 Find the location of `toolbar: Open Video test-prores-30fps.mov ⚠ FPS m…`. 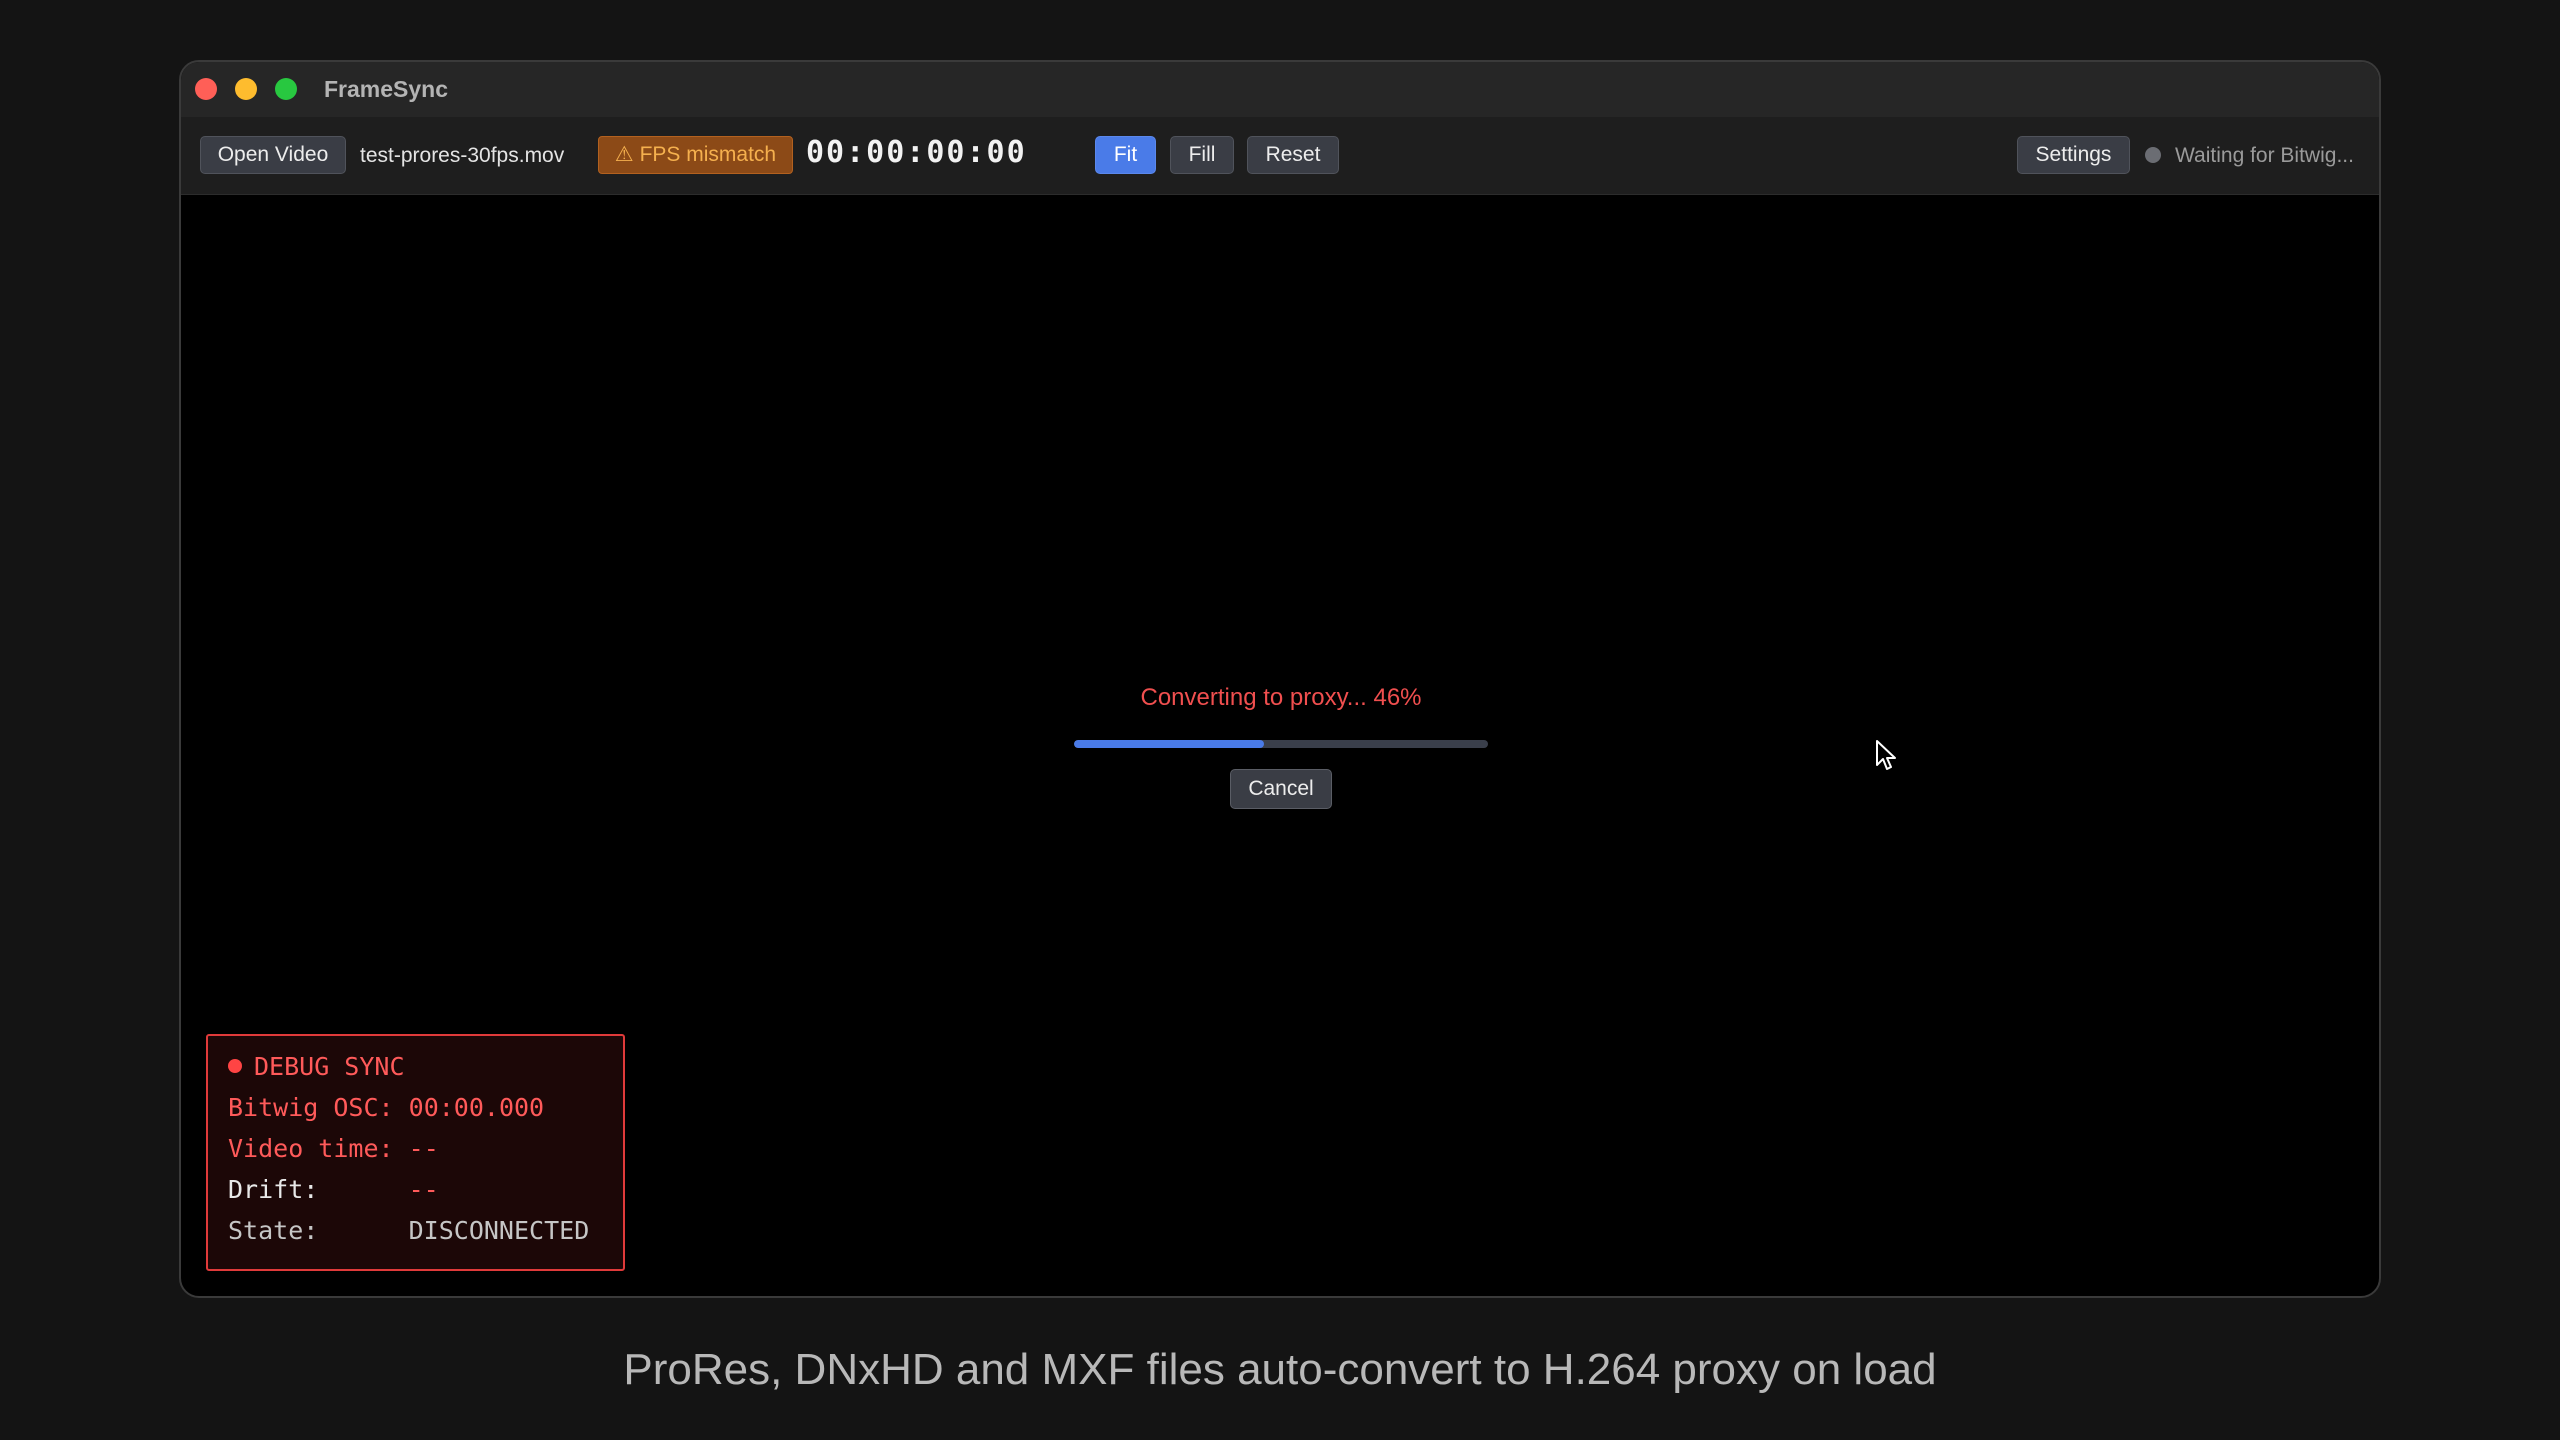

toolbar: Open Video test-prores-30fps.mov ⚠ FPS m… is located at coordinates (1280, 156).